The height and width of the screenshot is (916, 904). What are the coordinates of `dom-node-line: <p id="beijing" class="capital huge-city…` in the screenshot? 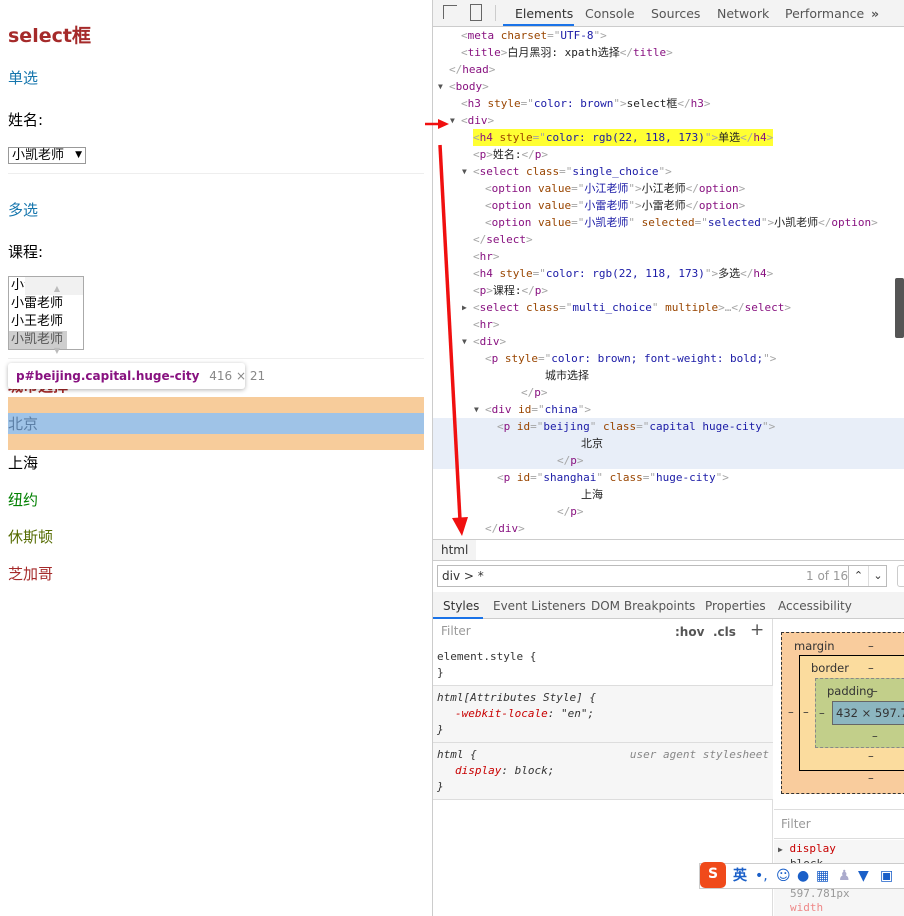 It's located at (668, 426).